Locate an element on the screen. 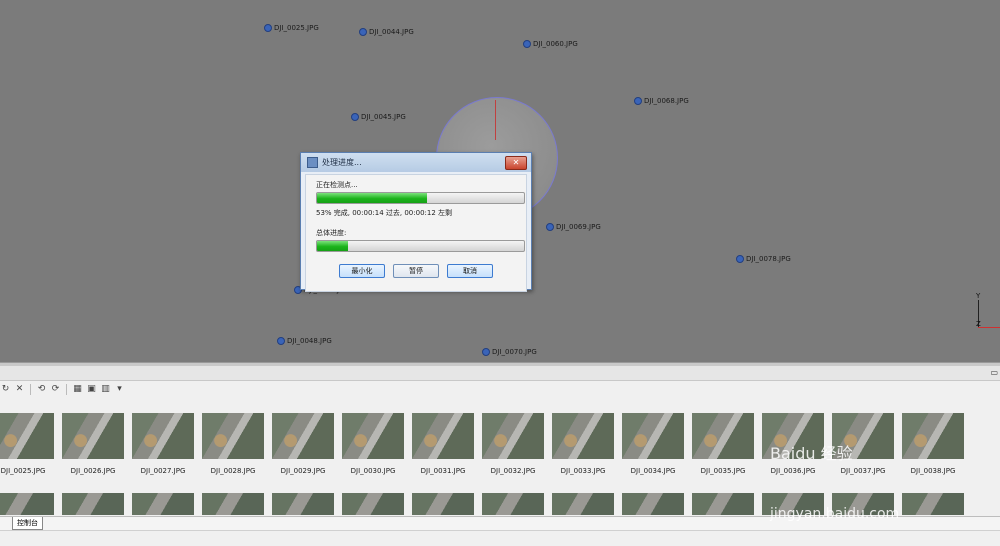 The height and width of the screenshot is (546, 1000). step-progress-bar is located at coordinates (420, 198).